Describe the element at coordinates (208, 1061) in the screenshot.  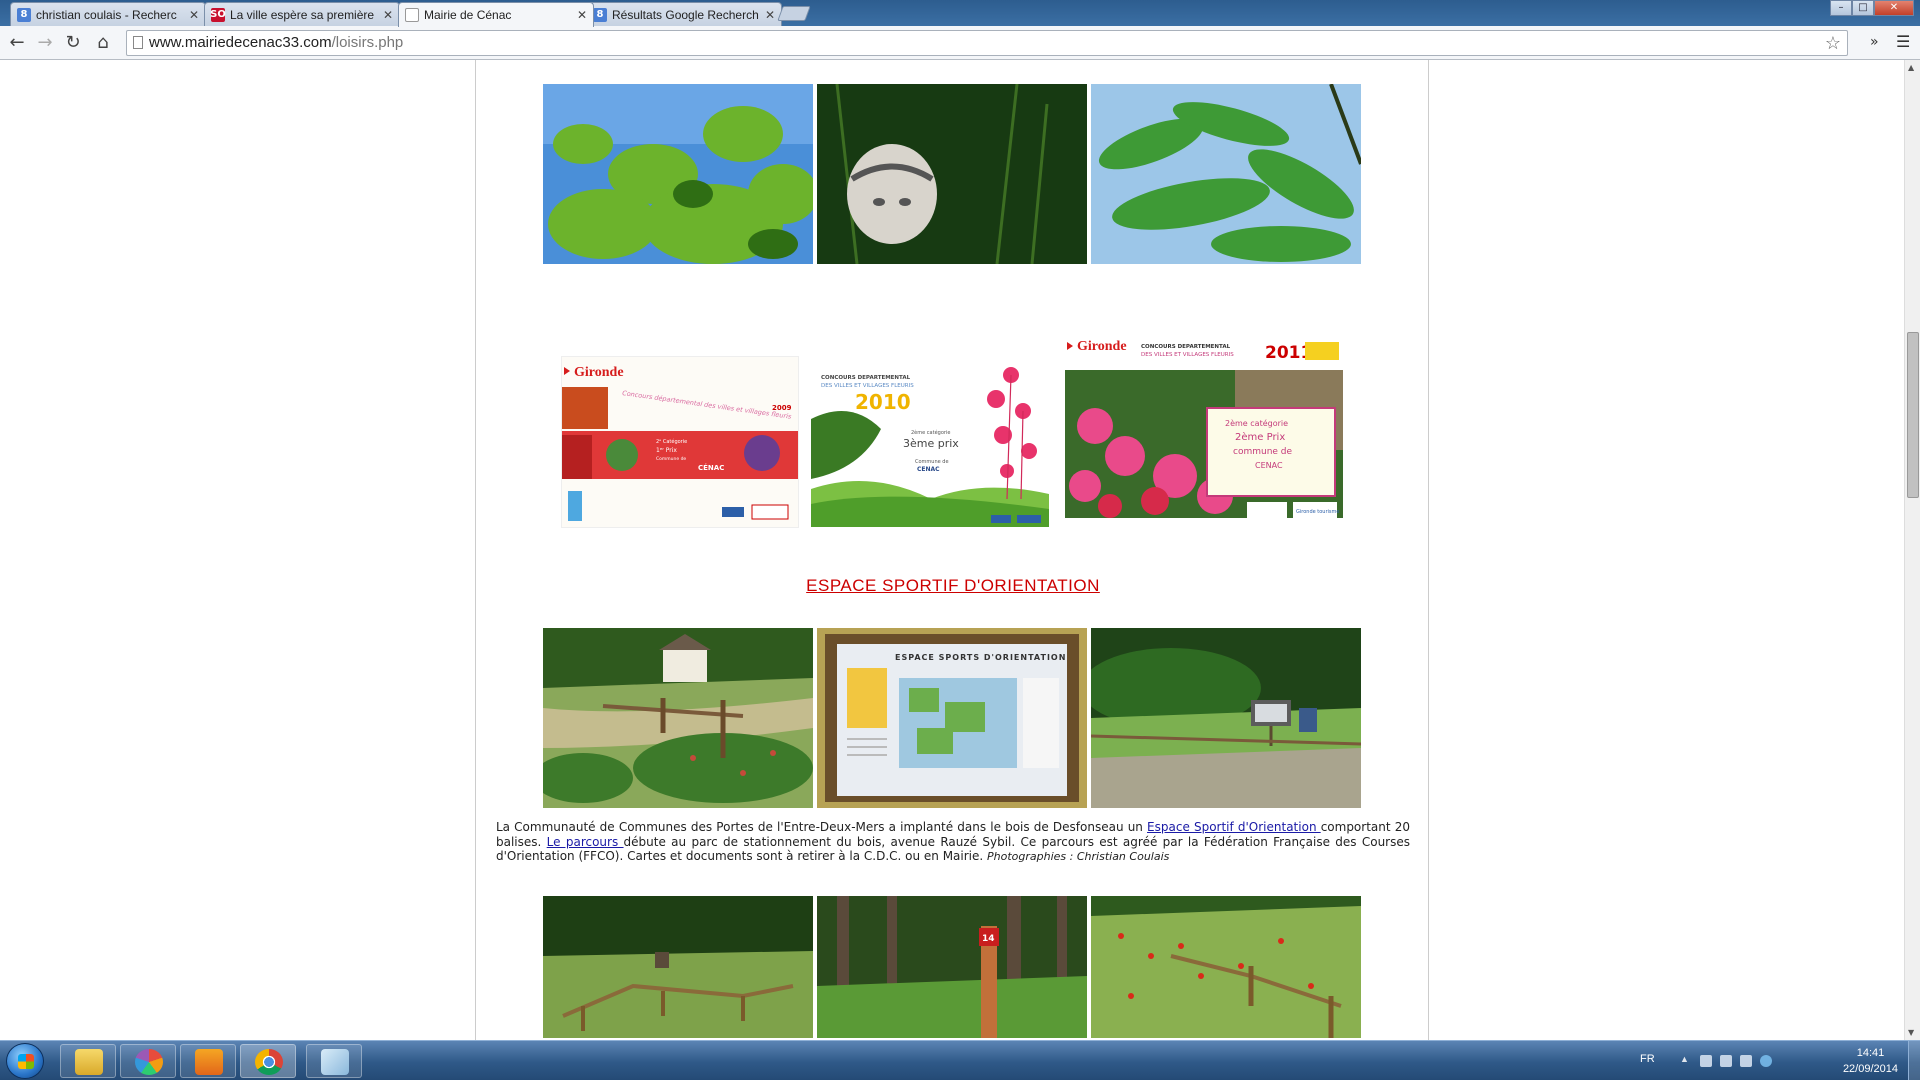
I see `media-player-icon` at that location.